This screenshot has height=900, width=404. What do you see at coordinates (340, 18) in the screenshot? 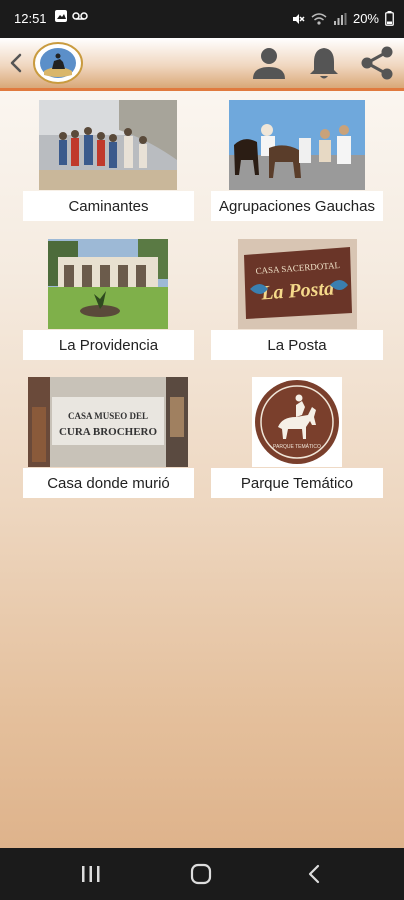
I see `signal-icon` at bounding box center [340, 18].